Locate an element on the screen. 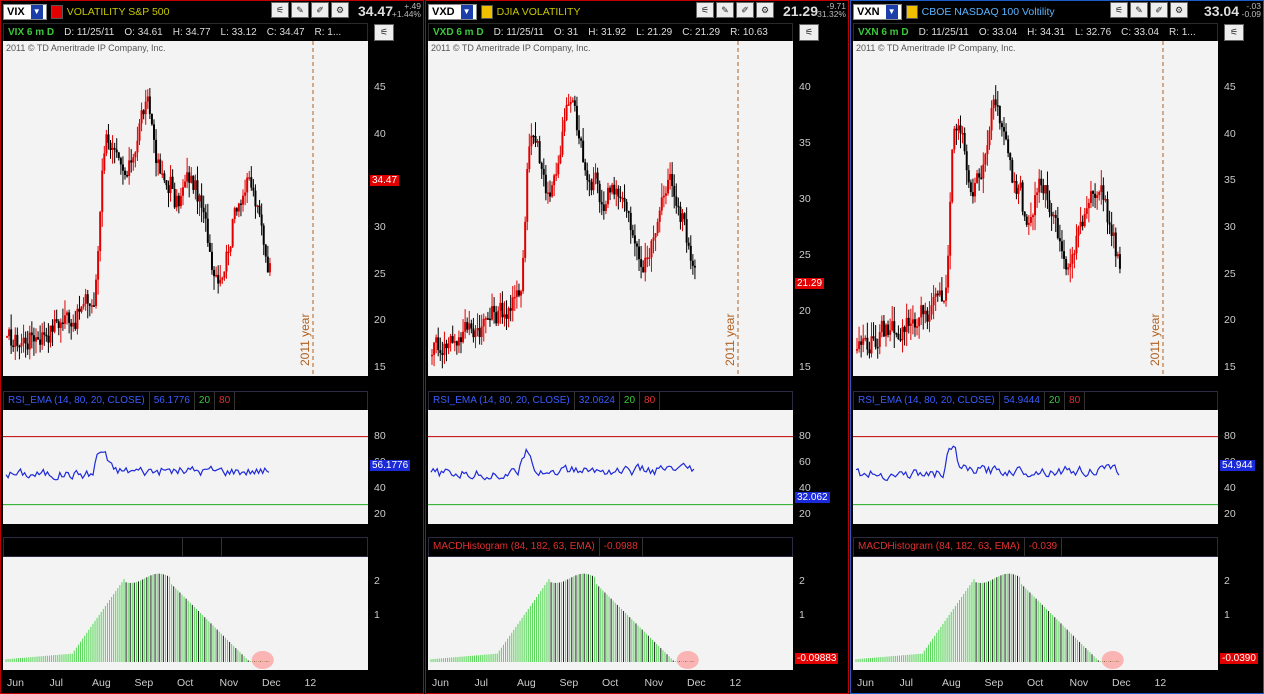  rsi-high-level: 80 is located at coordinates (225, 401).